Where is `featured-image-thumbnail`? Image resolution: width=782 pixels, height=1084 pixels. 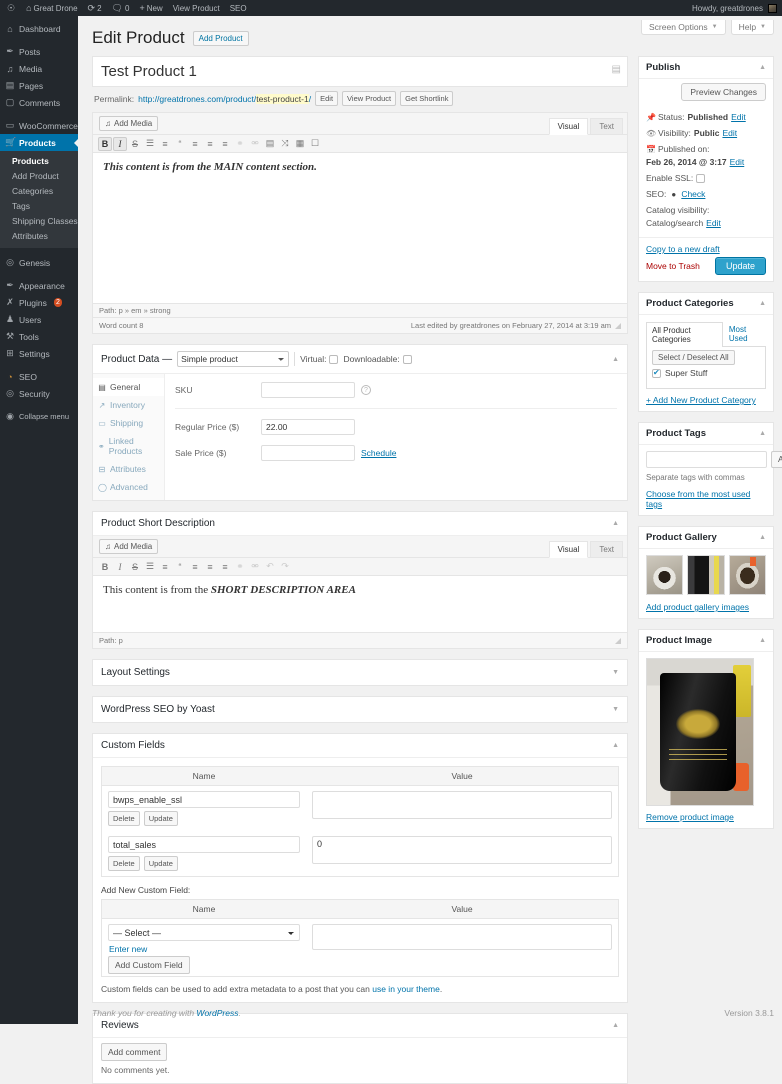
featured-image-thumbnail is located at coordinates (700, 732).